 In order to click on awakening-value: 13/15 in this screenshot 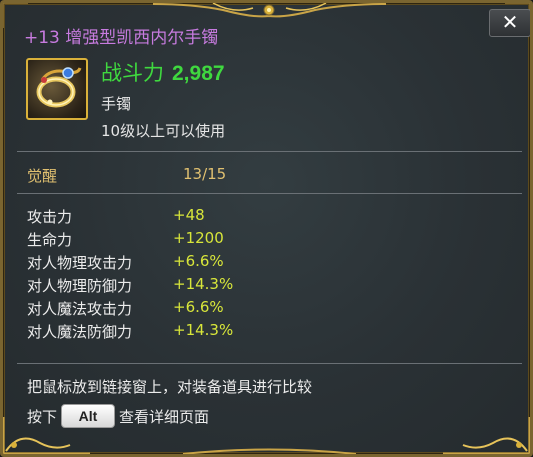, I will do `click(205, 174)`.